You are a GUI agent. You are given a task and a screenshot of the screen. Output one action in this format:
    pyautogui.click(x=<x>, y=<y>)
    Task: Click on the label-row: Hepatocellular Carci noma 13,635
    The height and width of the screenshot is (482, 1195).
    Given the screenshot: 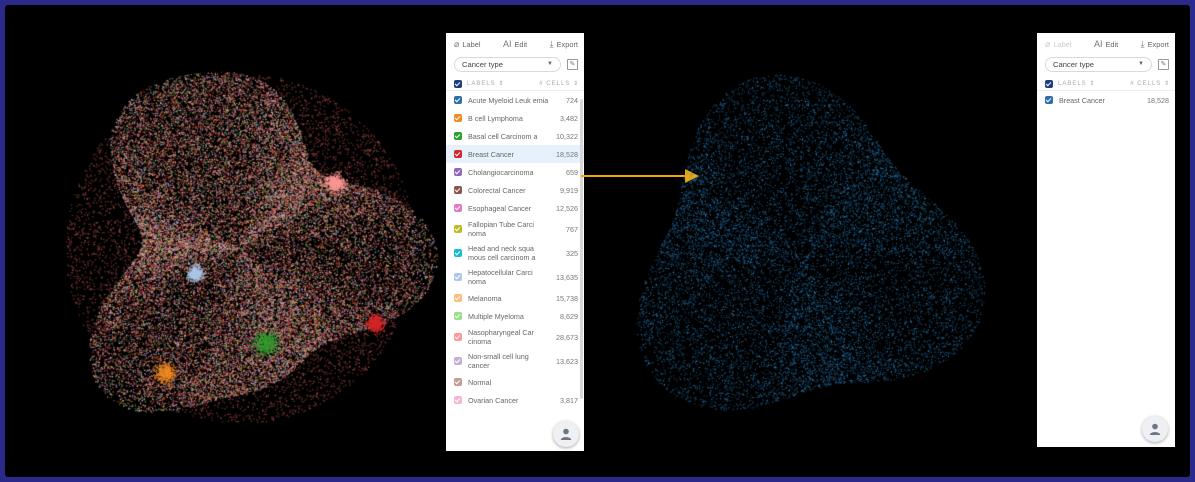 What is the action you would take?
    pyautogui.click(x=515, y=277)
    